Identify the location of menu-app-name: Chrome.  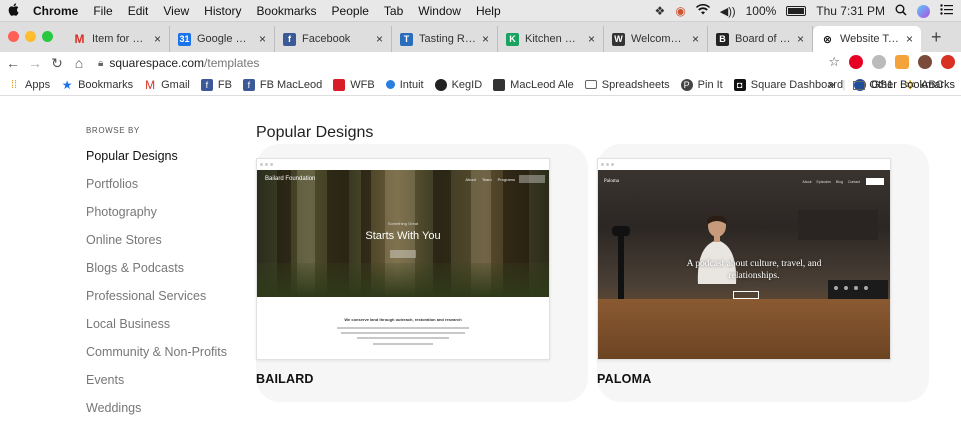
(55, 11).